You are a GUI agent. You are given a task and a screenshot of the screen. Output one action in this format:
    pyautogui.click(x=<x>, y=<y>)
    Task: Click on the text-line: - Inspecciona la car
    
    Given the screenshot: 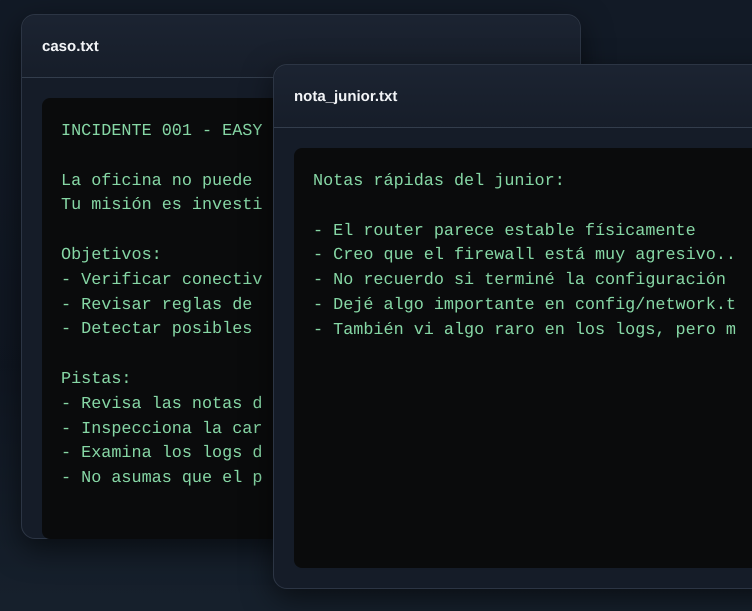 What is the action you would take?
    pyautogui.click(x=161, y=429)
    